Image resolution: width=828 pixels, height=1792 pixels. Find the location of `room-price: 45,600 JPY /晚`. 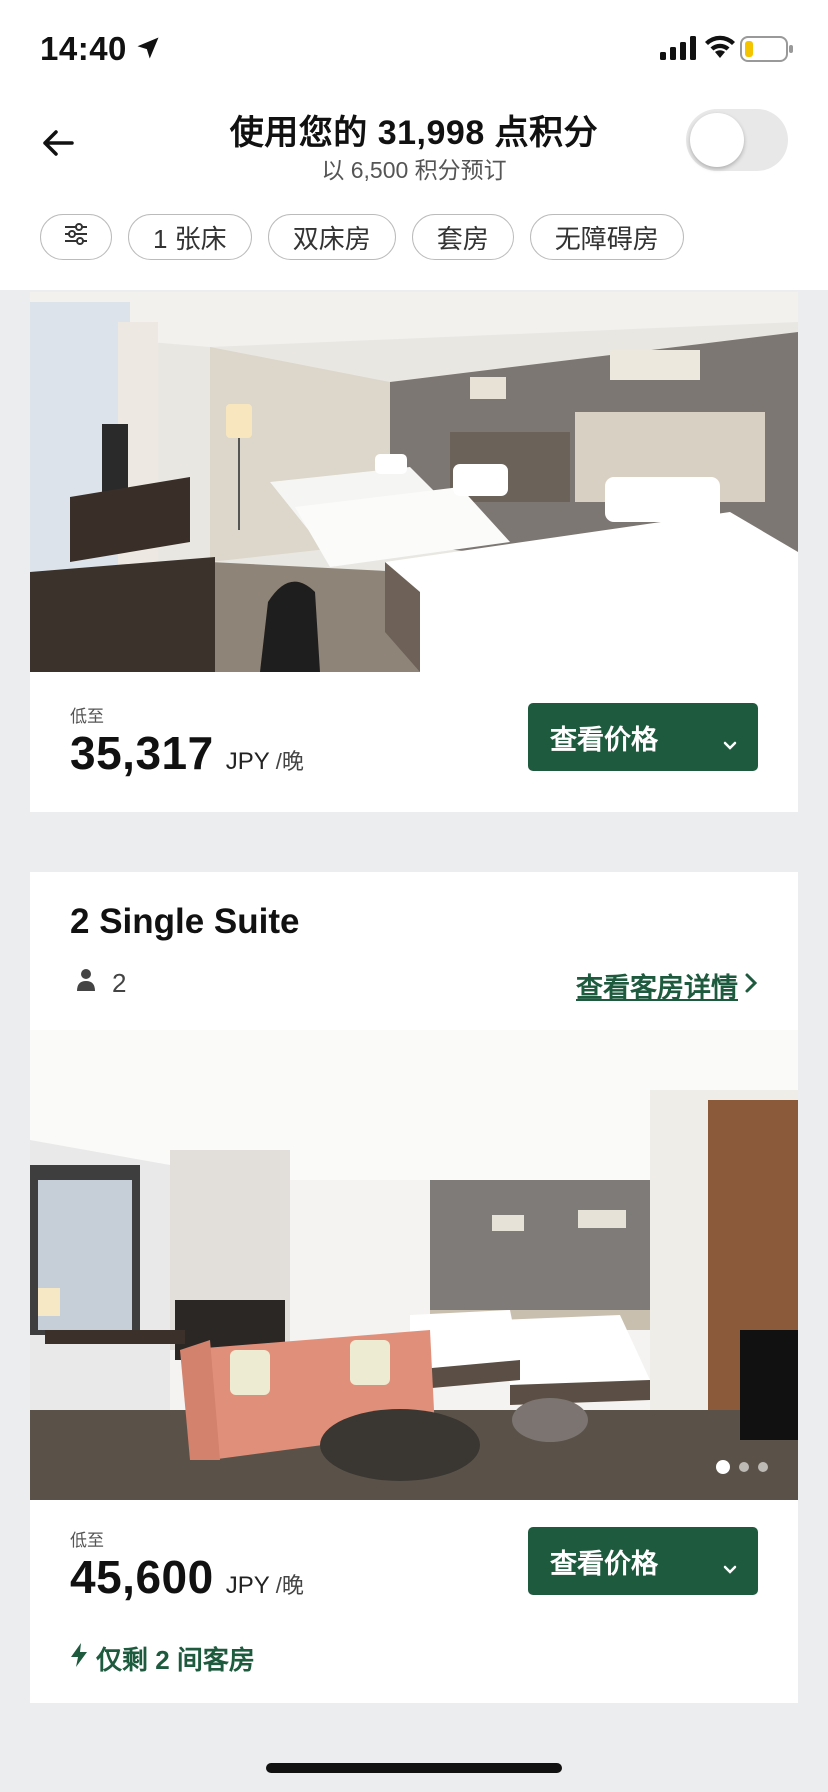

room-price: 45,600 JPY /晚 is located at coordinates (187, 1577).